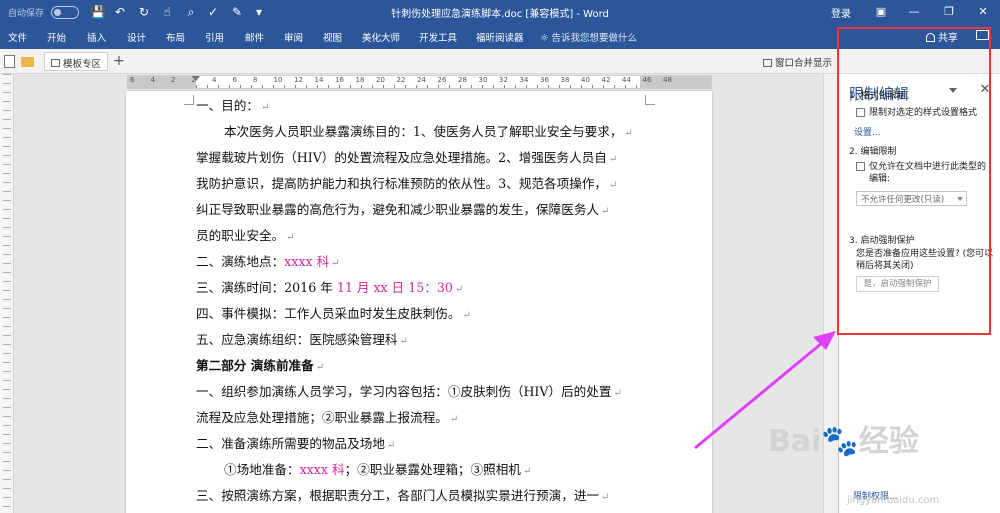 Image resolution: width=1000 pixels, height=513 pixels. What do you see at coordinates (167, 12) in the screenshot?
I see `touch-mode-icon: ☝` at bounding box center [167, 12].